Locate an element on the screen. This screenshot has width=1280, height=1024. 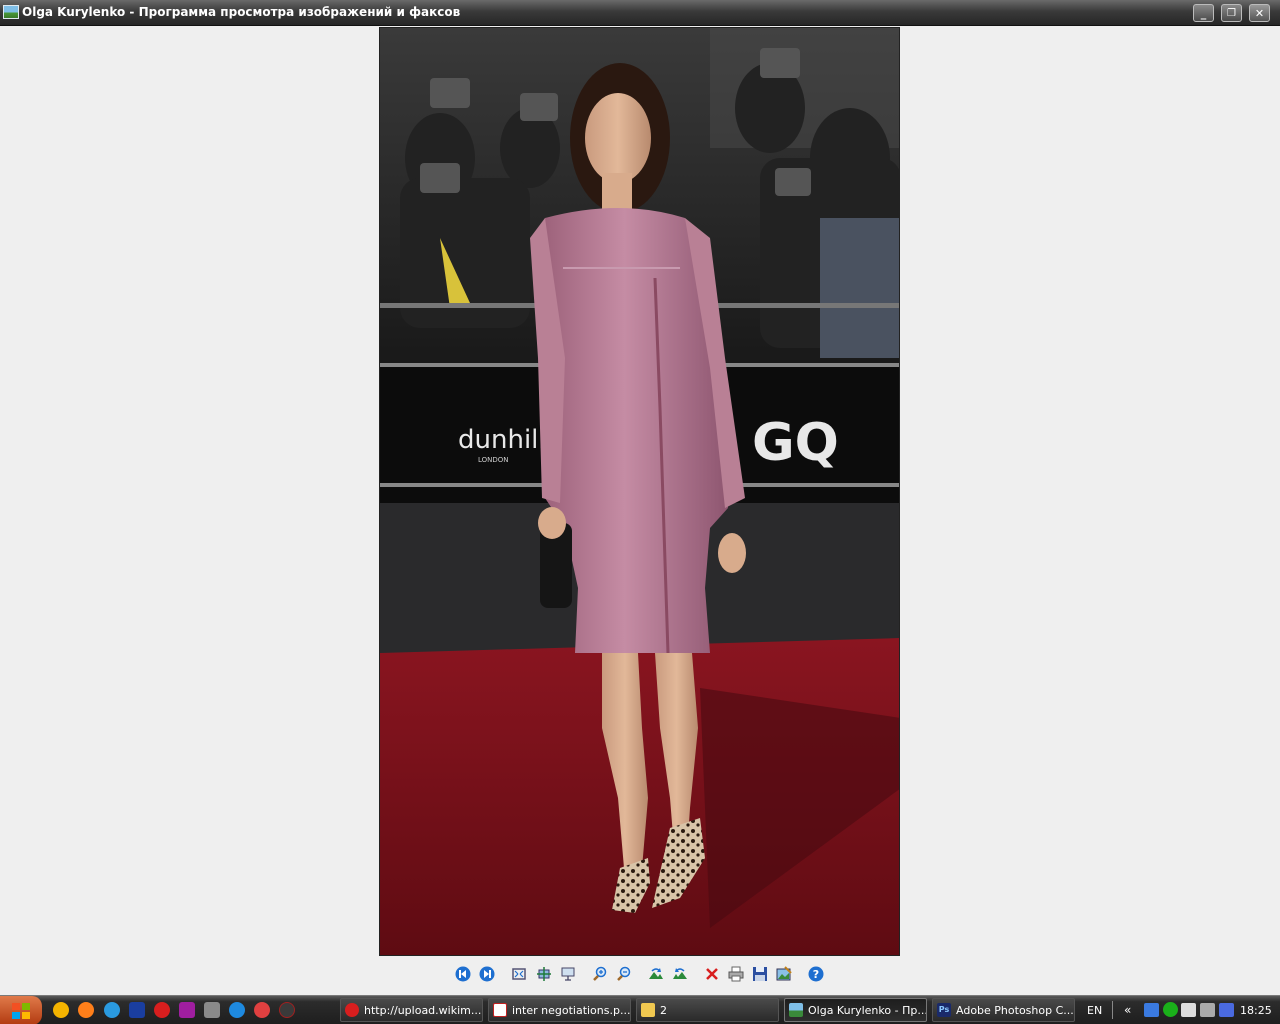
print-button is located at coordinates (736, 974).